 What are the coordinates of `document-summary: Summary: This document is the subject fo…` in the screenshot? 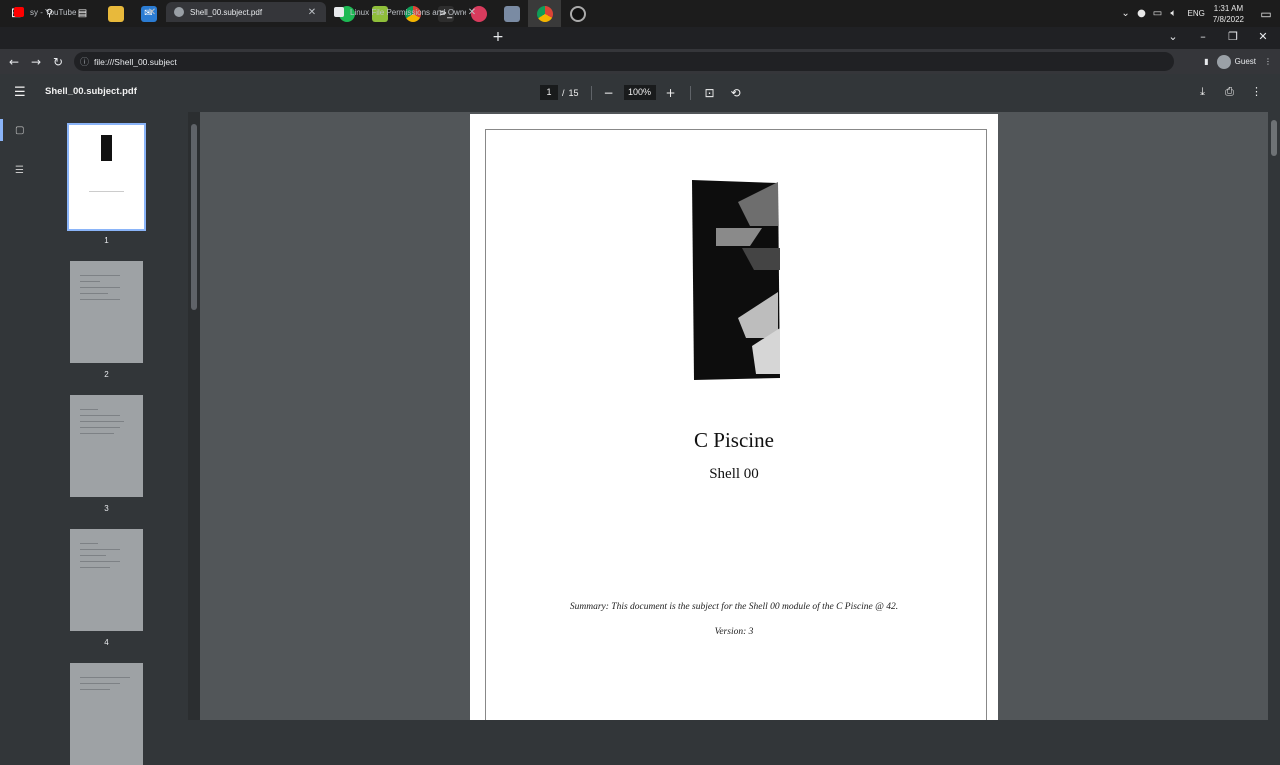 It's located at (734, 607).